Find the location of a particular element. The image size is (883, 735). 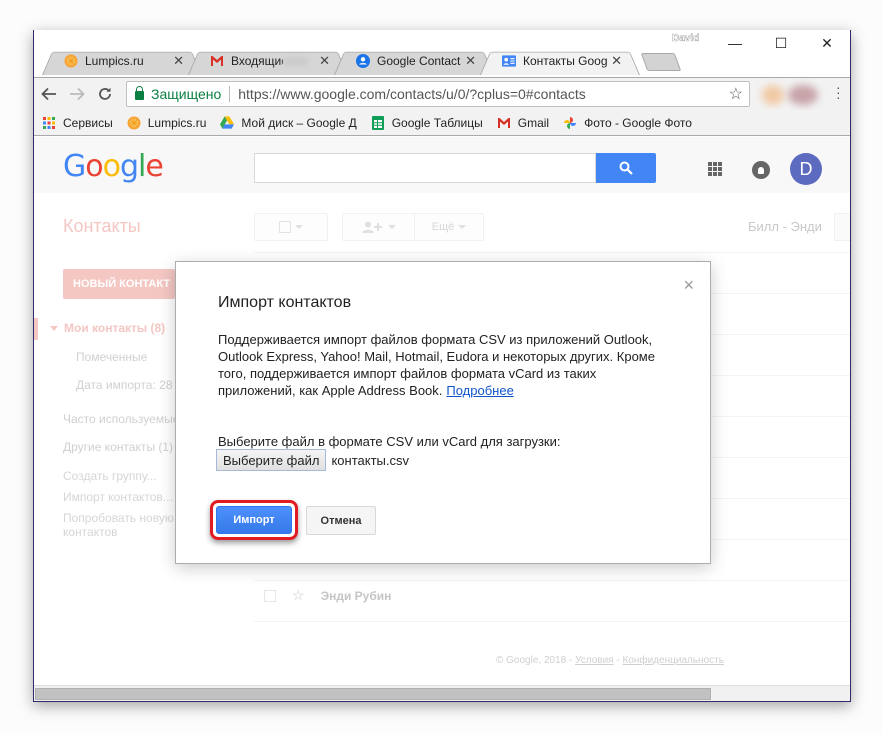

bookmark-lumpics: Lumpics.ru is located at coordinates (167, 122).